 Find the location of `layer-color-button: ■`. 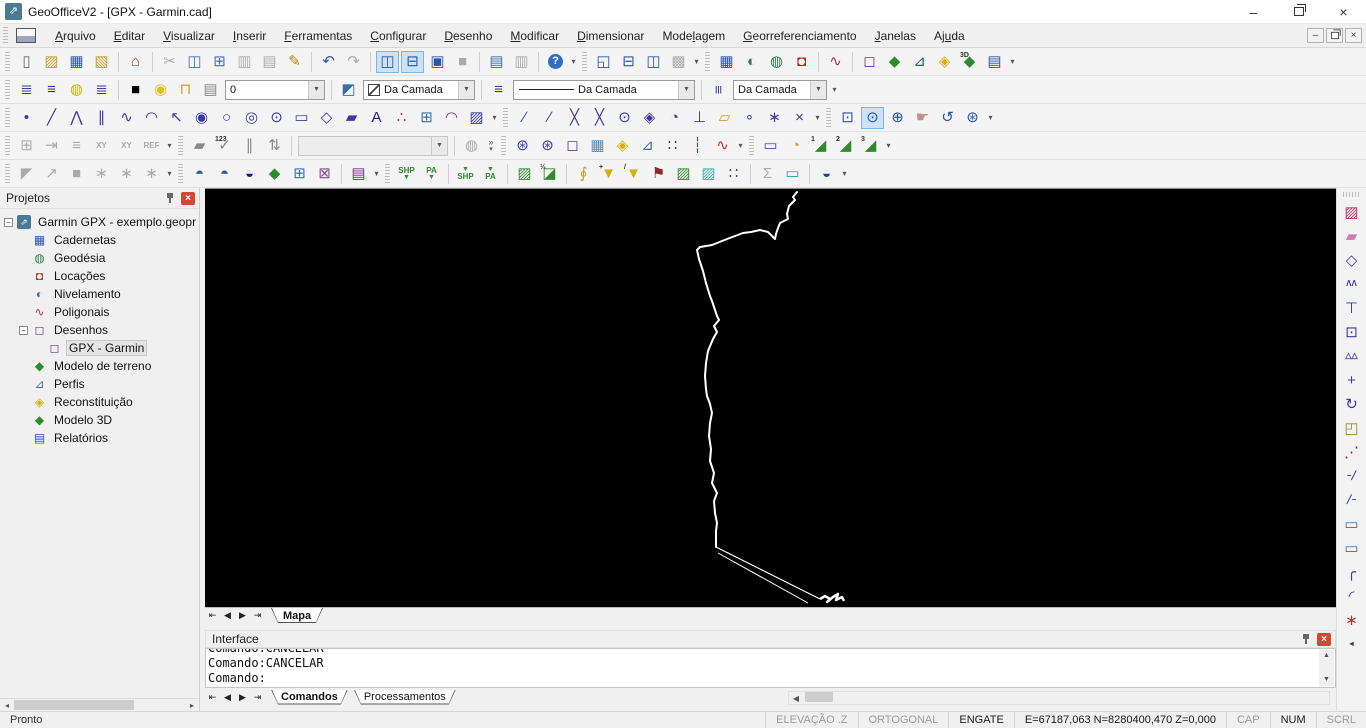

layer-color-button: ■ is located at coordinates (135, 90).